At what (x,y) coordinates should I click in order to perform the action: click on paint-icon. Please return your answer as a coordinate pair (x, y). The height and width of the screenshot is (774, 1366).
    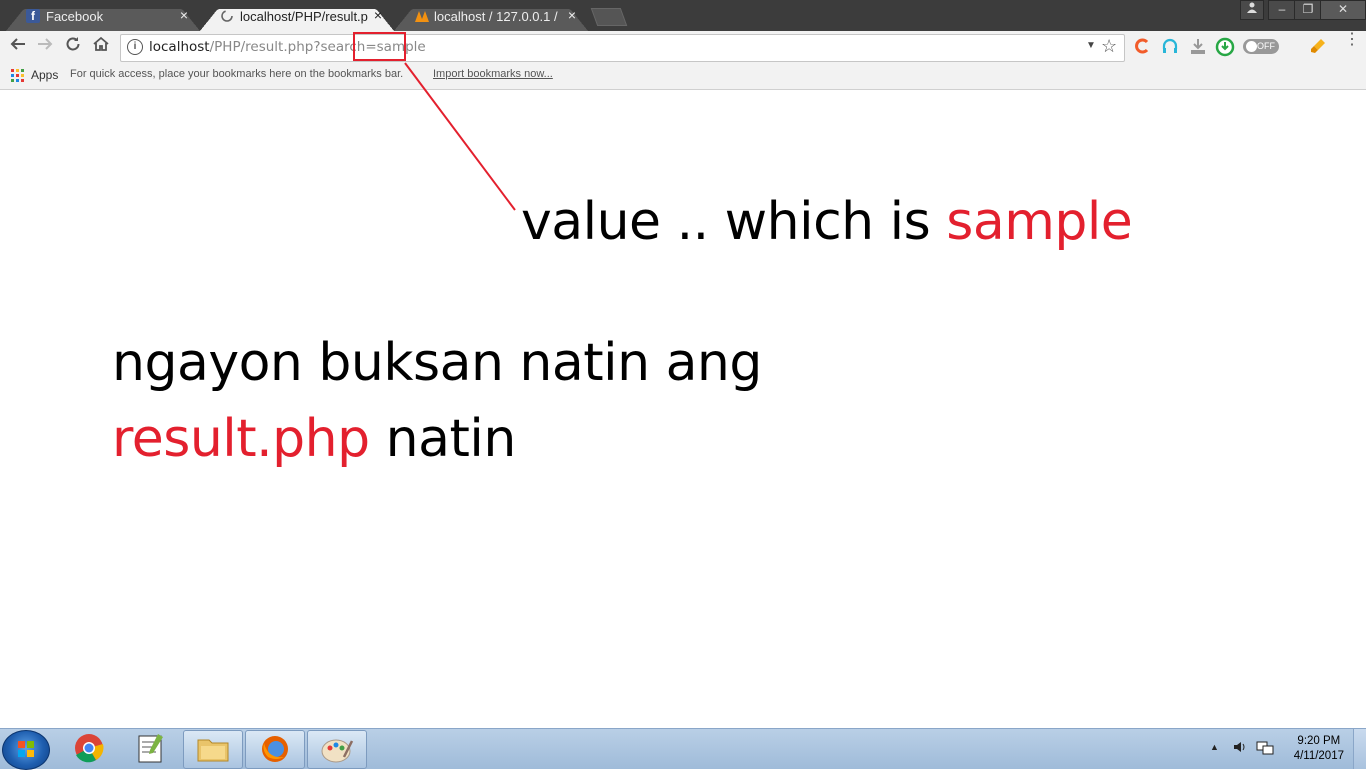
    Looking at the image, I should click on (337, 751).